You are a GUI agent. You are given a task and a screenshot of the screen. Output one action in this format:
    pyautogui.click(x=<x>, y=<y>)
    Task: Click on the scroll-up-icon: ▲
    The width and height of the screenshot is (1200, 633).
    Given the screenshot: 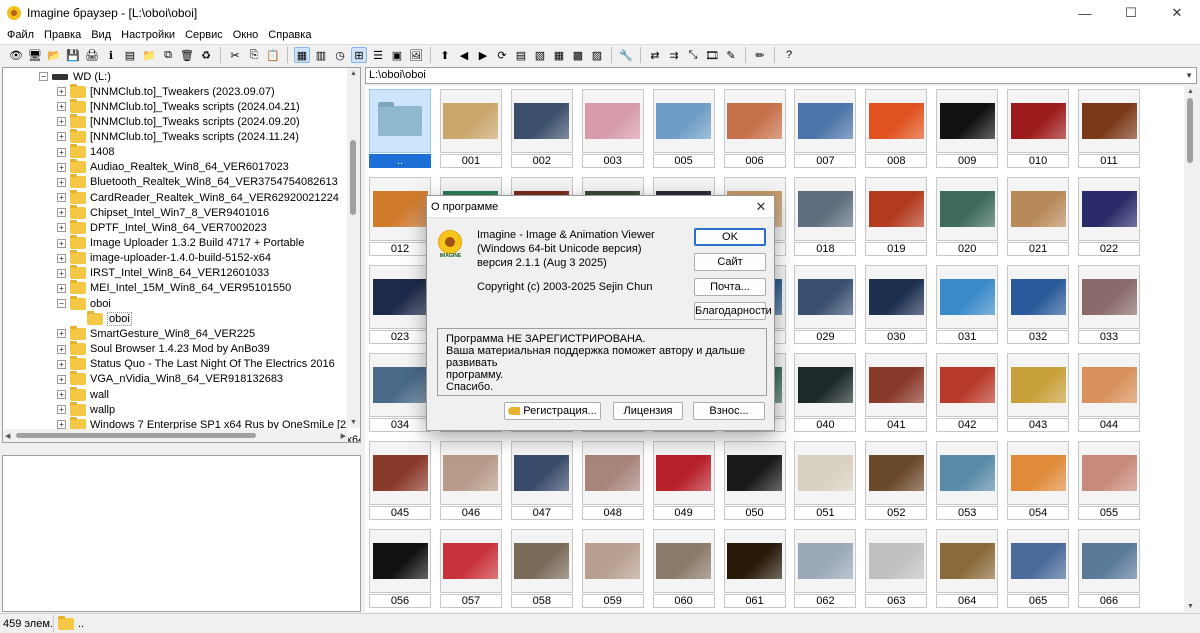 What is the action you would take?
    pyautogui.click(x=353, y=73)
    